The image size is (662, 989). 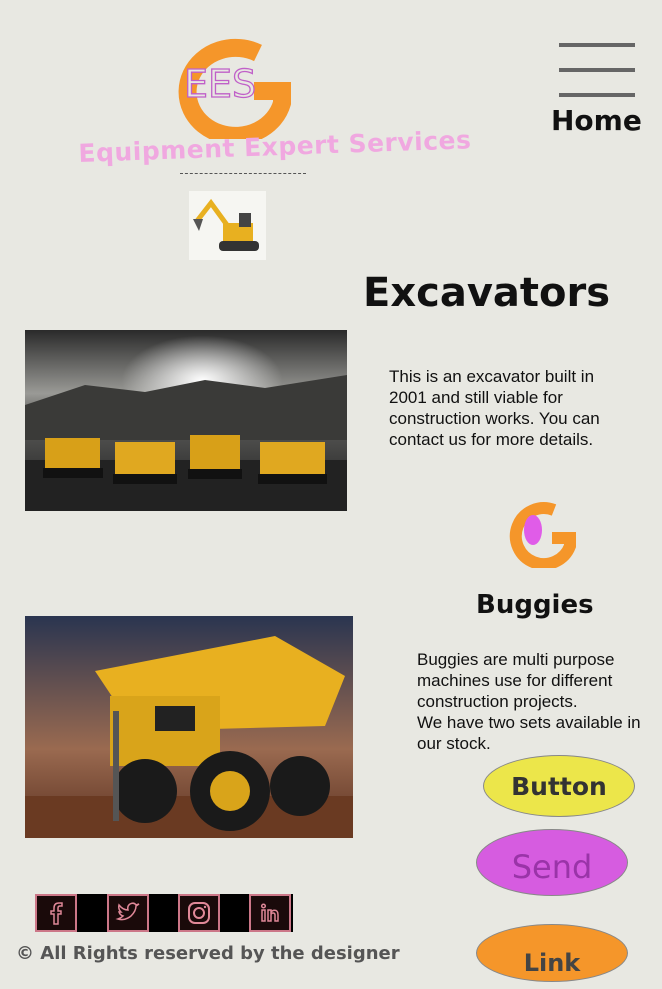 What do you see at coordinates (596, 120) in the screenshot?
I see `nav-home-link: Home` at bounding box center [596, 120].